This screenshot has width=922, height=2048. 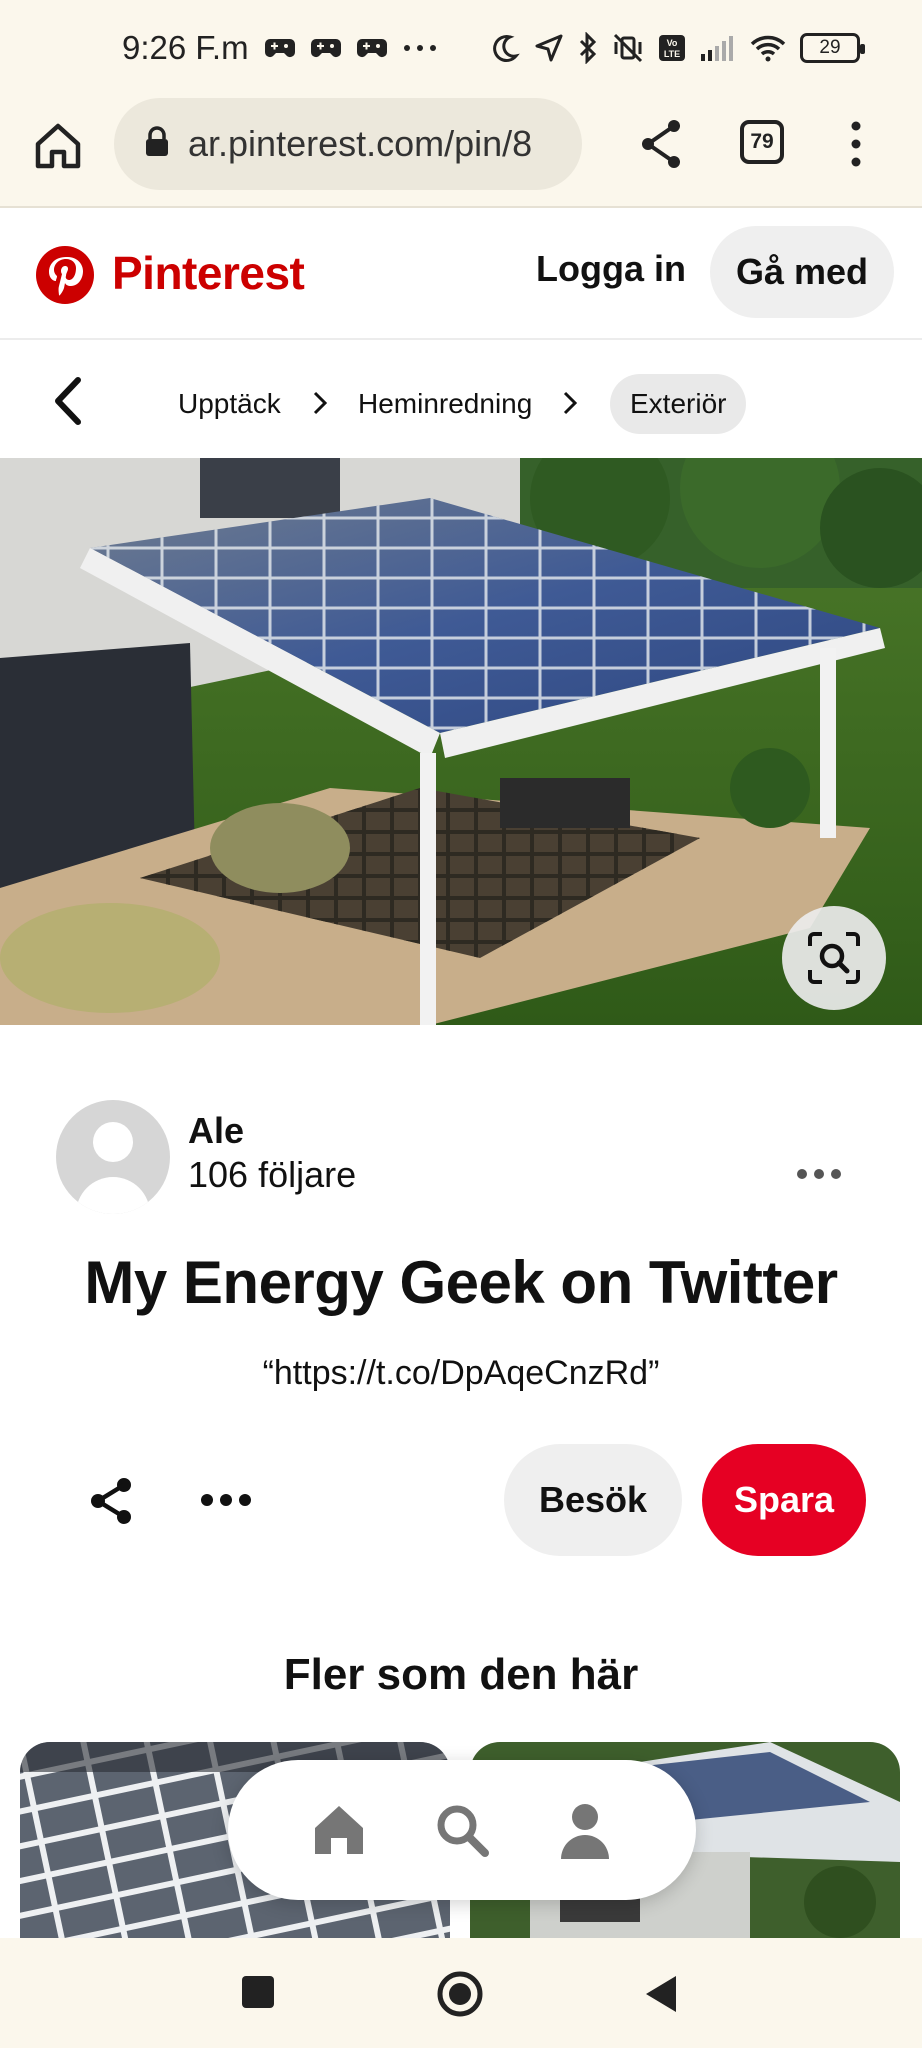 What do you see at coordinates (65, 275) in the screenshot?
I see `pinterest-logo-icon` at bounding box center [65, 275].